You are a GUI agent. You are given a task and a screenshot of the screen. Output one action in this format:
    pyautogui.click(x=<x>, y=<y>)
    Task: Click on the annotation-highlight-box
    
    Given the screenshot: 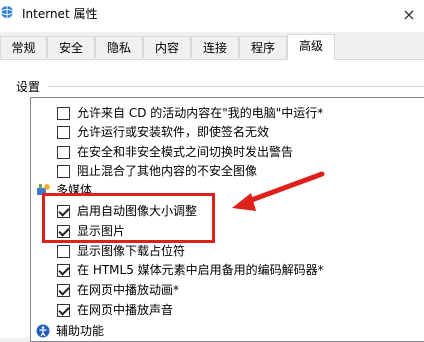 What is the action you would take?
    pyautogui.click(x=128, y=218)
    